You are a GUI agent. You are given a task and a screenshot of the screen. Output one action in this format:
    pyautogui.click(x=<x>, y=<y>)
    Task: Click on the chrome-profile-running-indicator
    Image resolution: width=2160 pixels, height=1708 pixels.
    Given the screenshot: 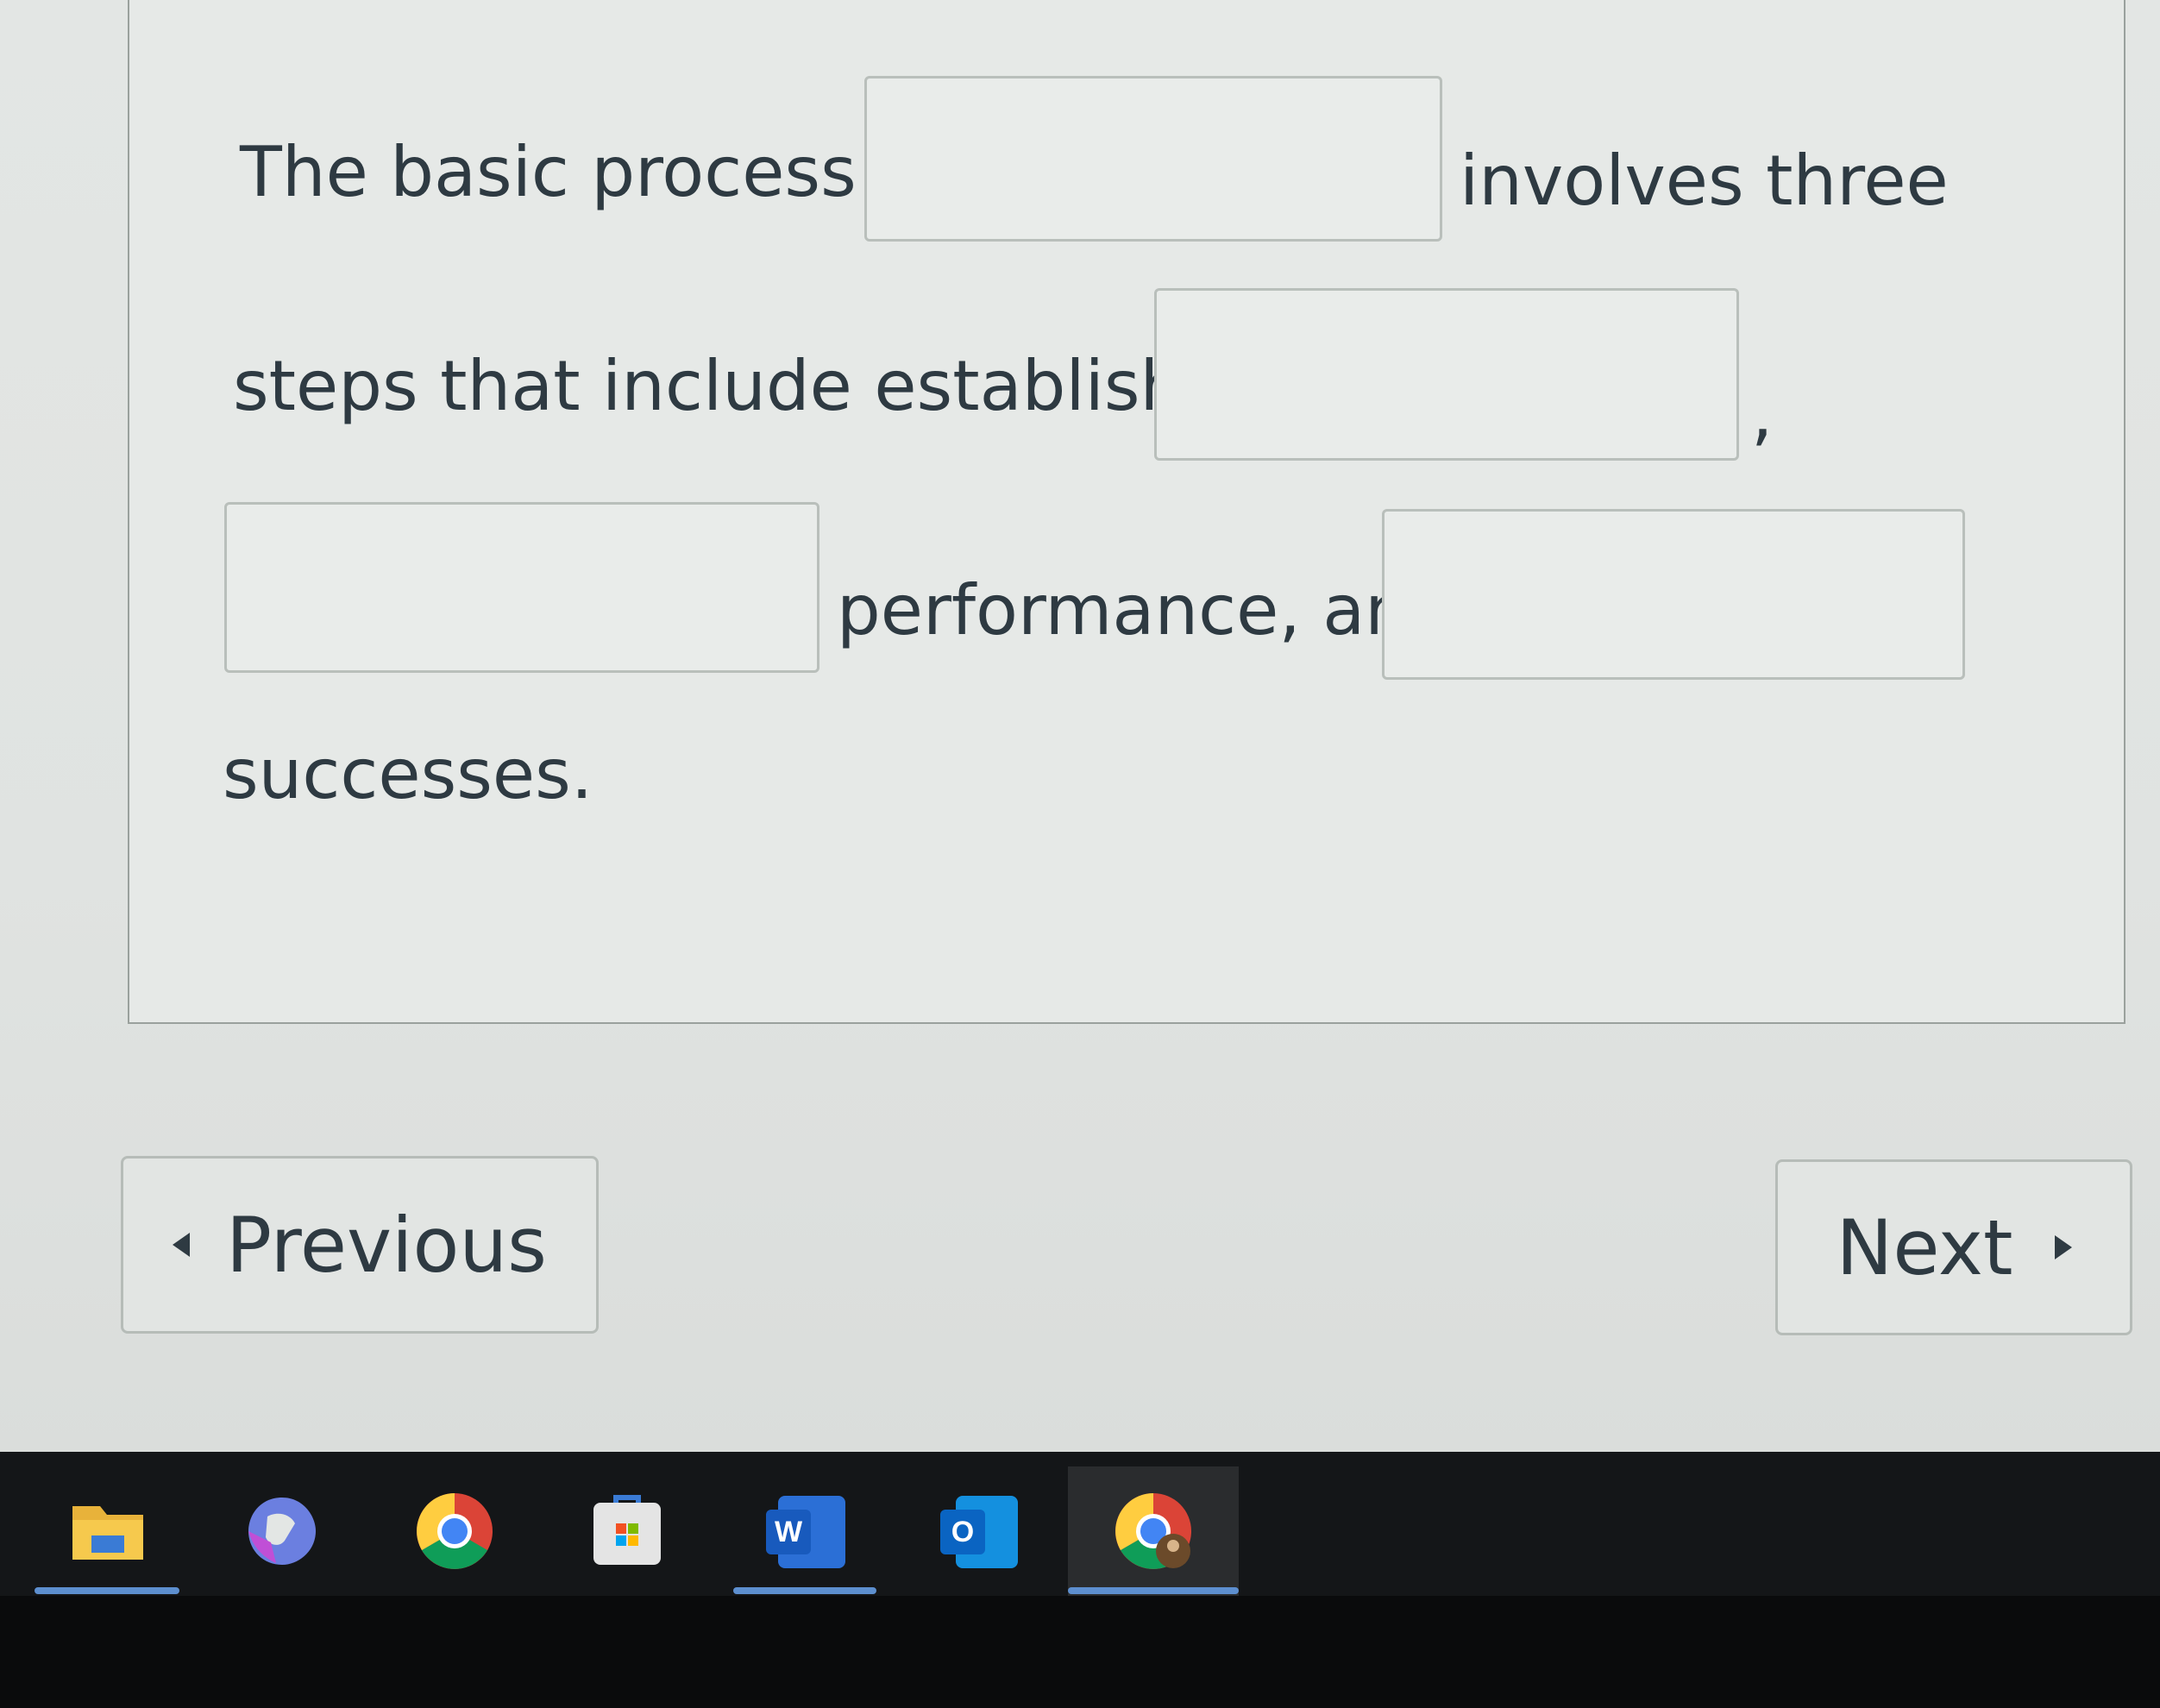 What is the action you would take?
    pyautogui.click(x=1153, y=1590)
    